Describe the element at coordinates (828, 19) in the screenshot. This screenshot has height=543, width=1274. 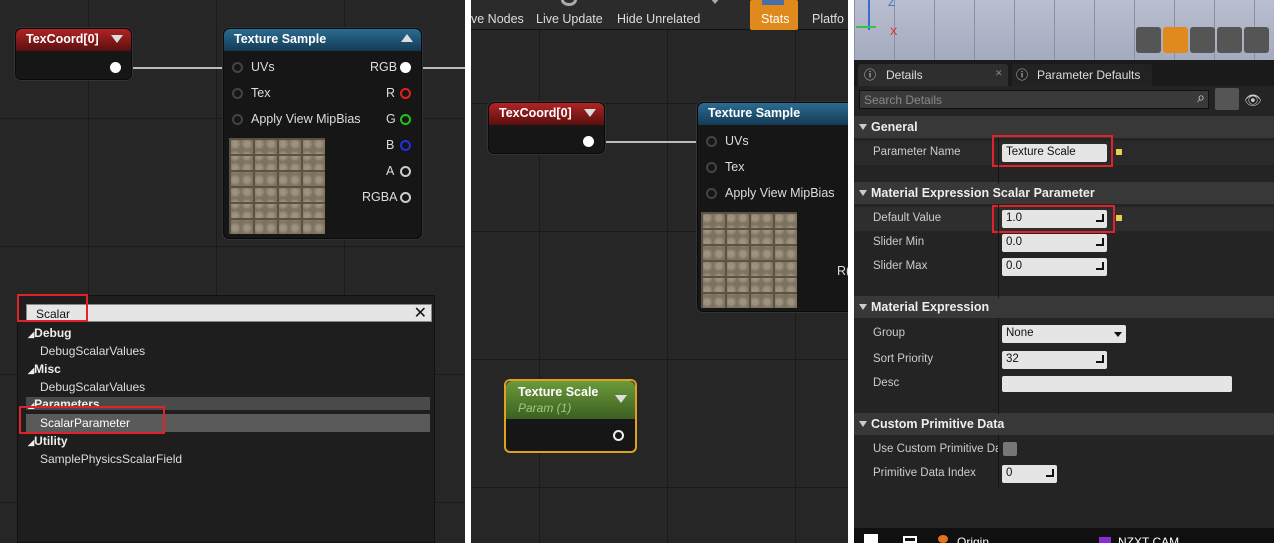
I see `toolbar-platform: Platfo` at that location.